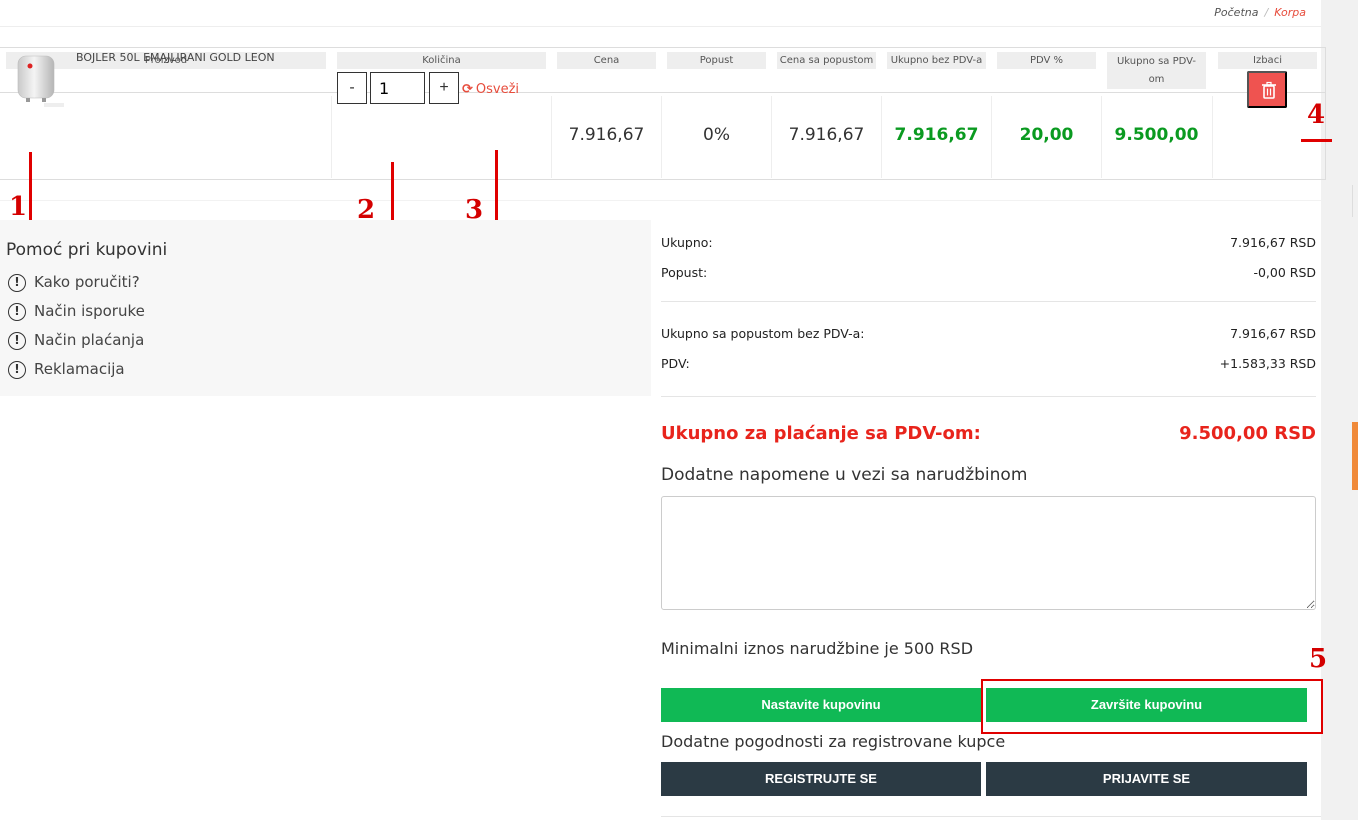 The image size is (1358, 820). Describe the element at coordinates (18, 207) in the screenshot. I see `annotation-number-1: 1` at that location.